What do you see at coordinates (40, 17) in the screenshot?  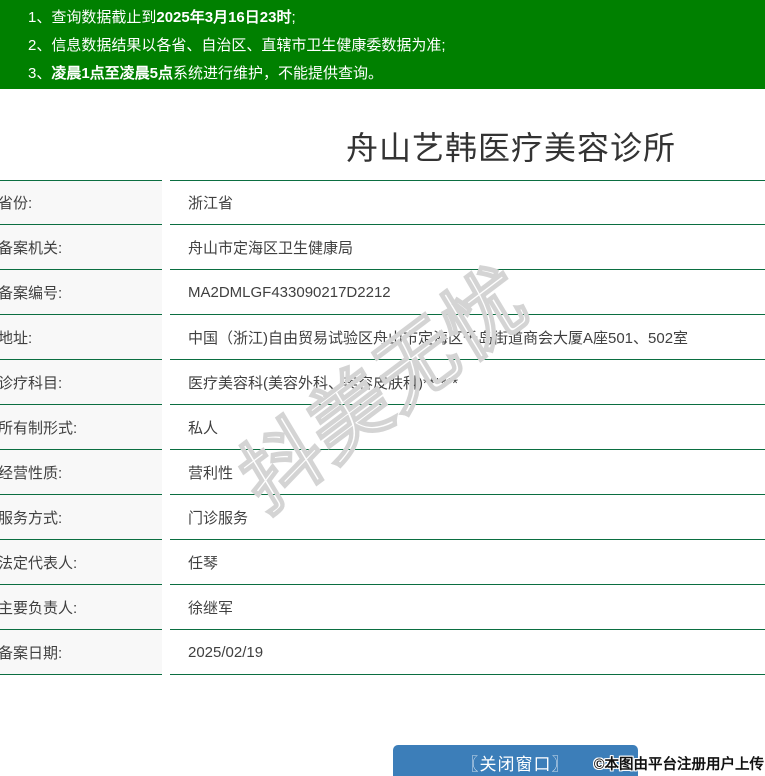 I see `notice-number: 1、` at bounding box center [40, 17].